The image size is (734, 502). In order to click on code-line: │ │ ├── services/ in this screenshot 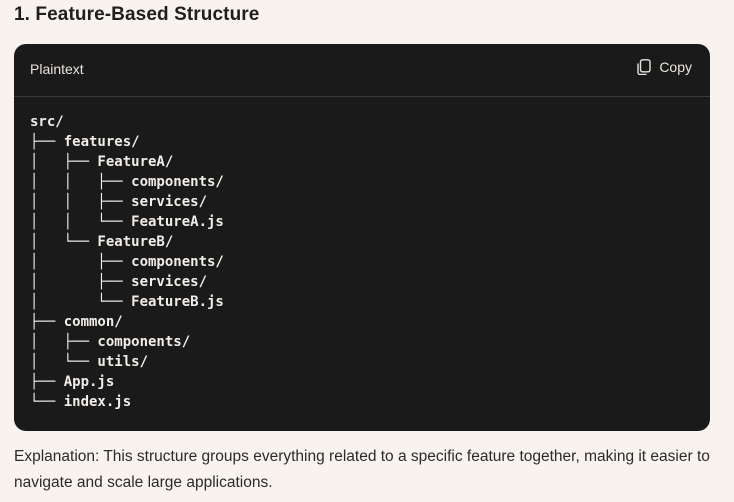, I will do `click(119, 202)`.